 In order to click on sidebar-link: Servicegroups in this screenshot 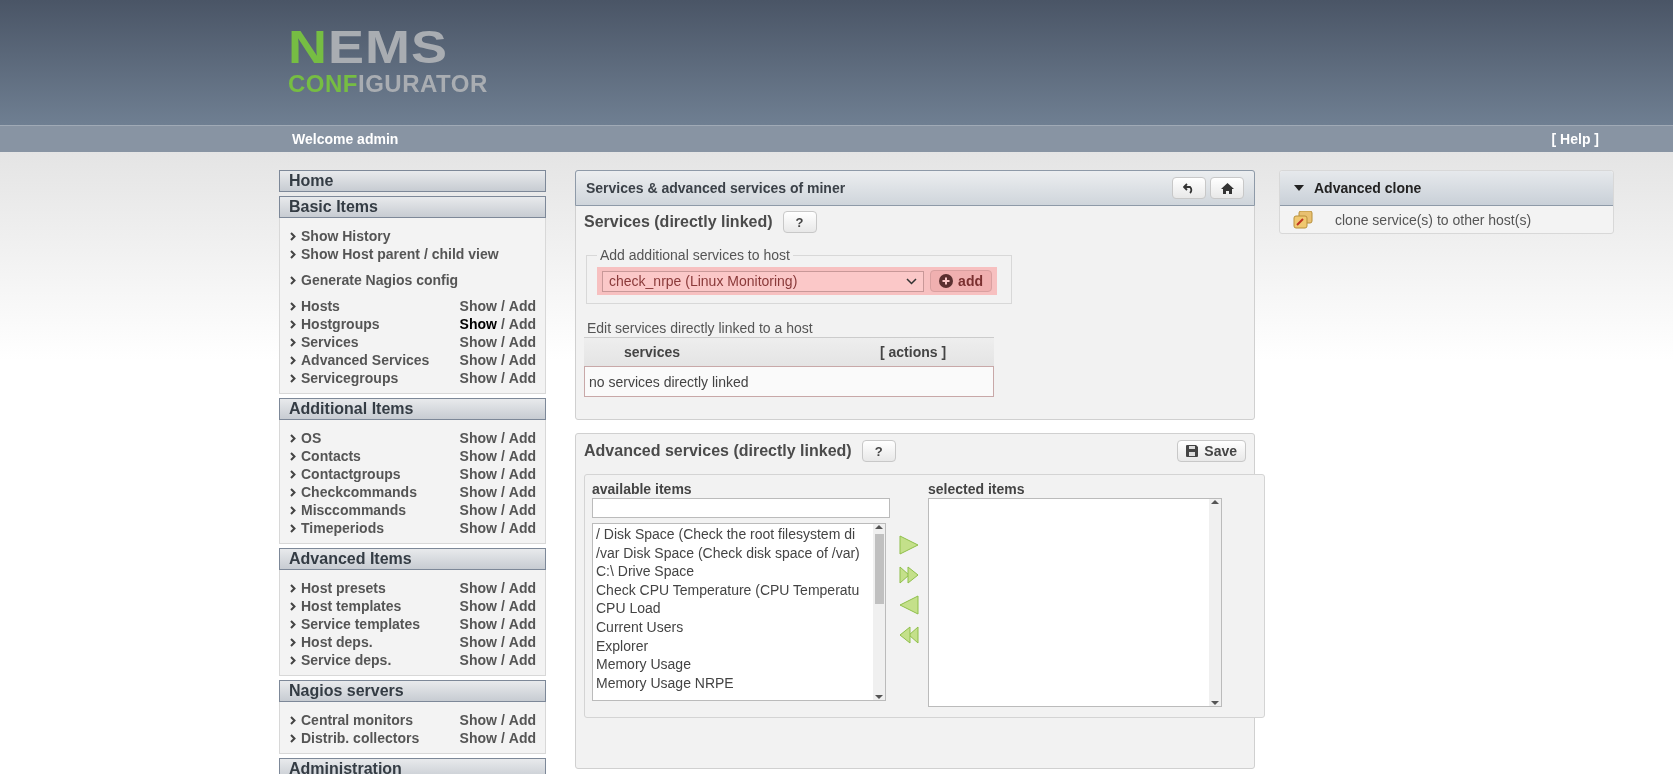, I will do `click(380, 378)`.